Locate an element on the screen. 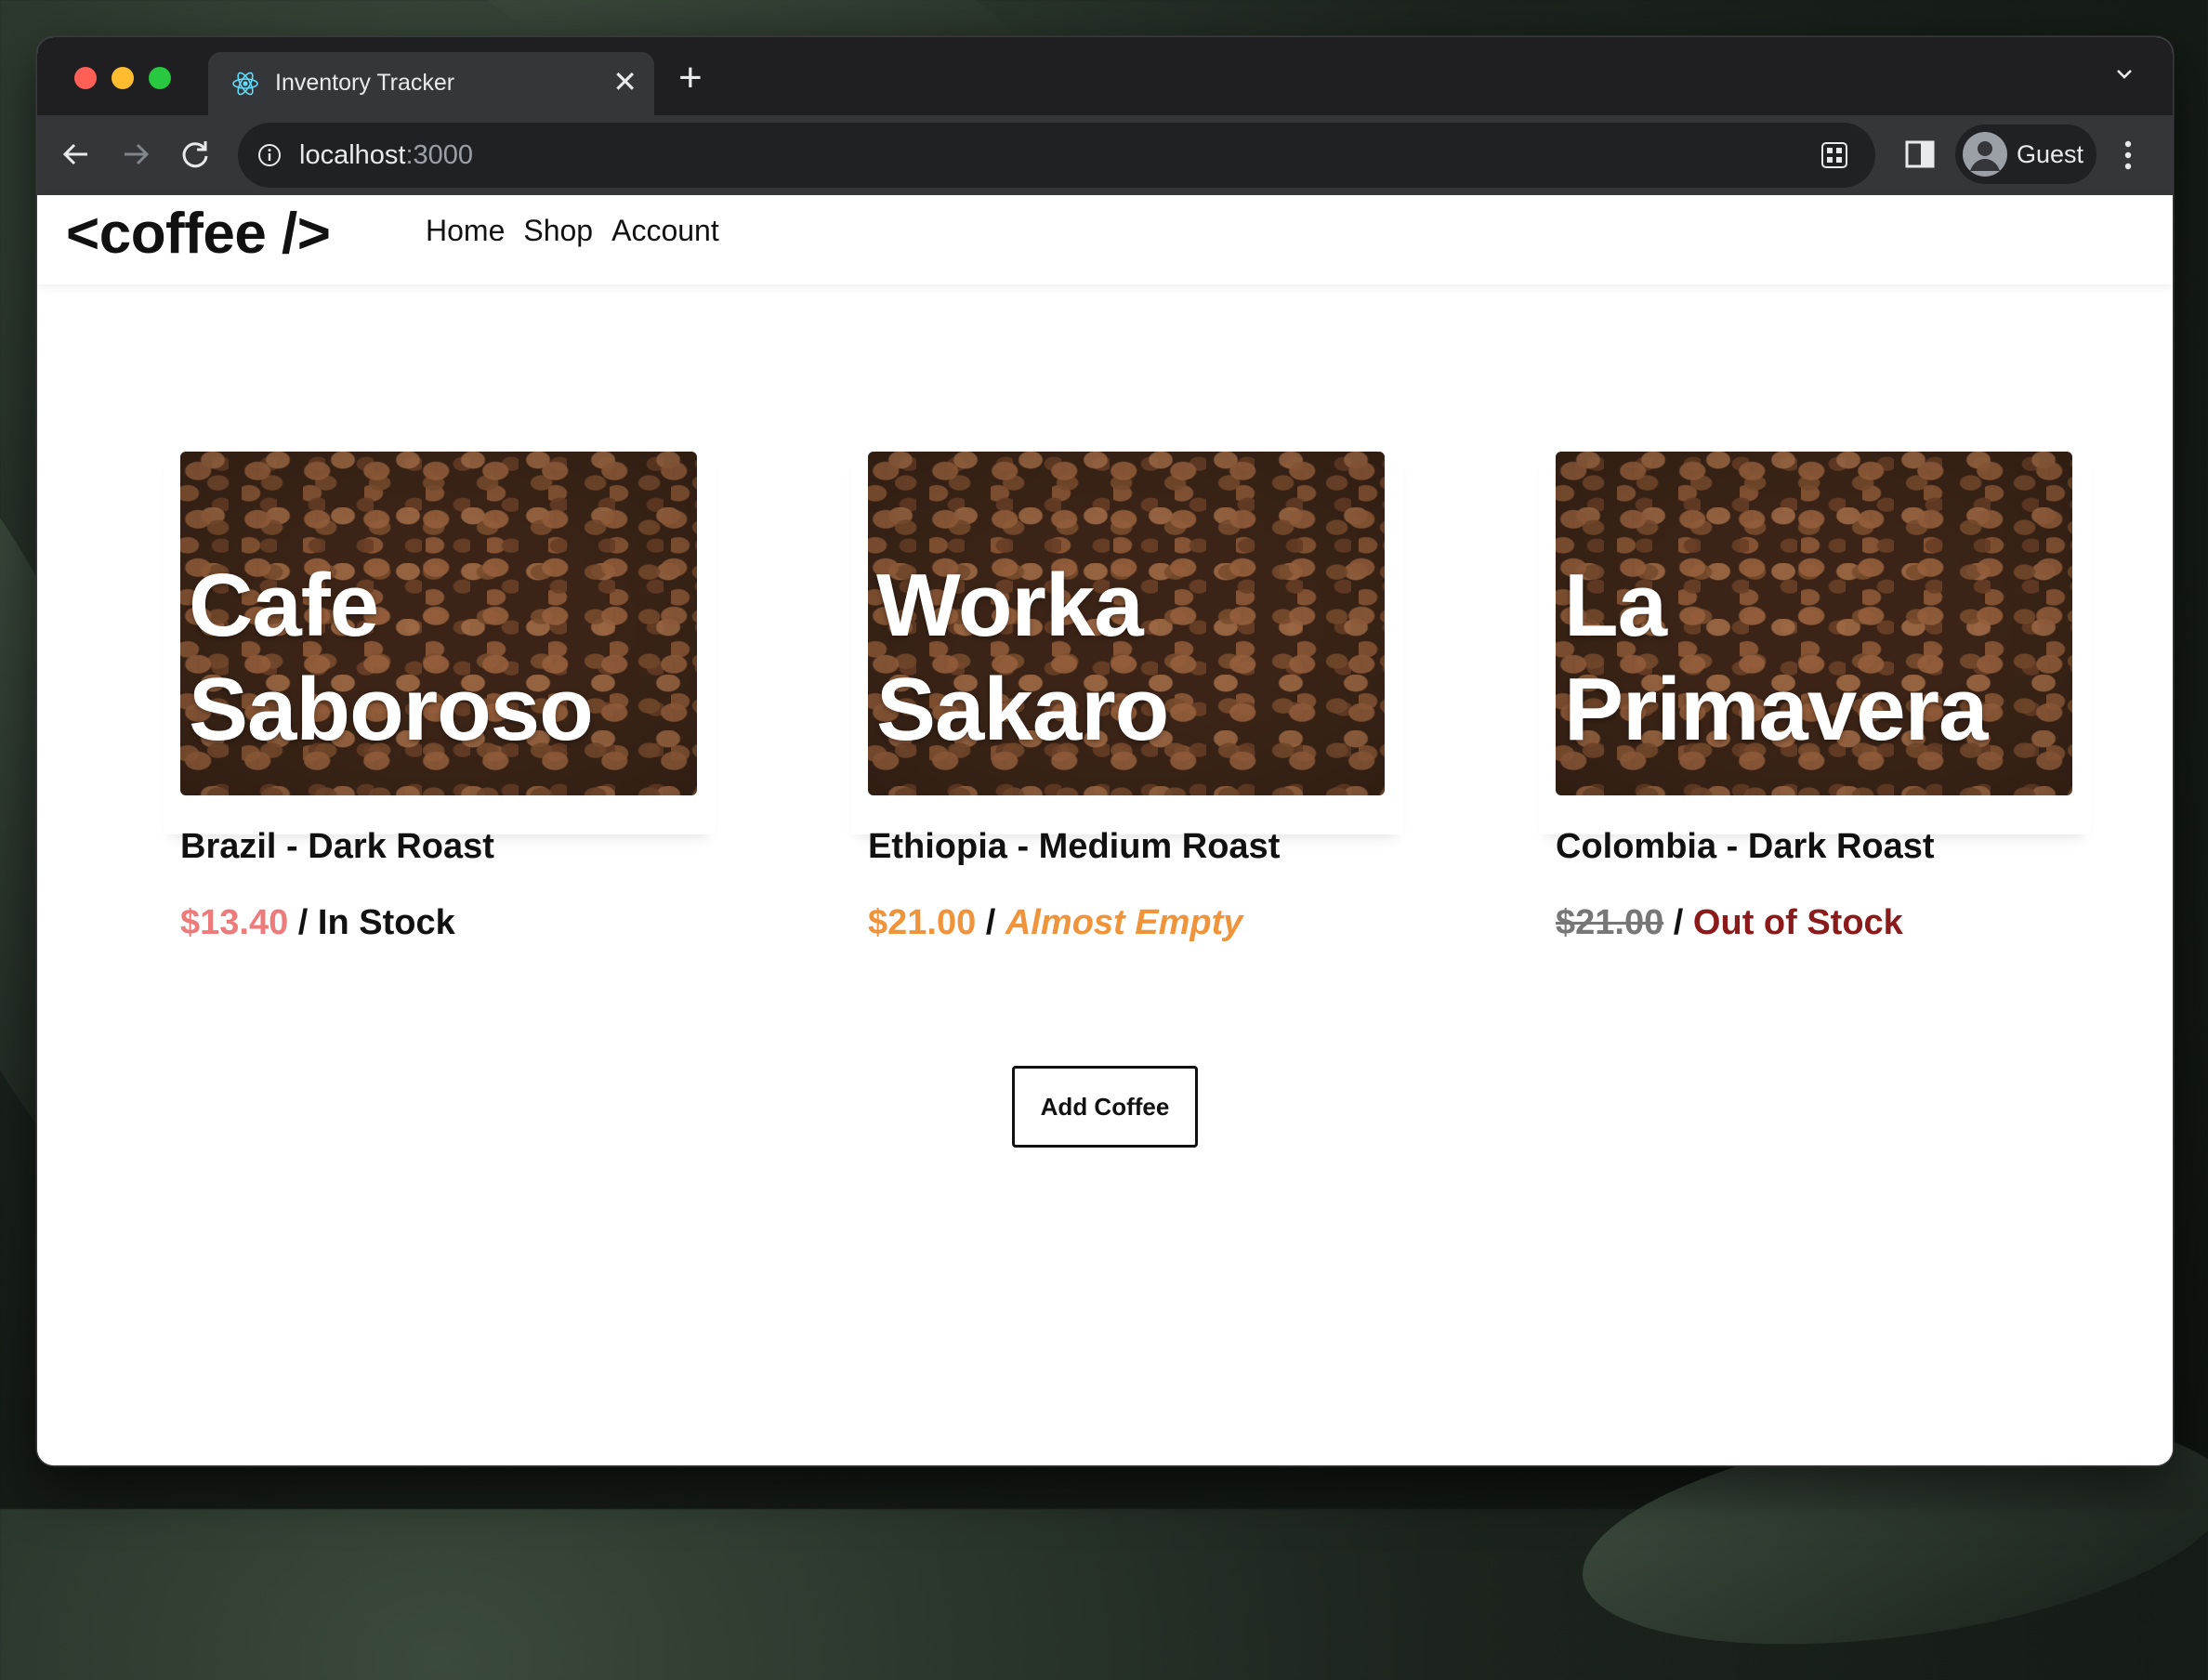 Image resolution: width=2208 pixels, height=1680 pixels. apps-icon is located at coordinates (1834, 155).